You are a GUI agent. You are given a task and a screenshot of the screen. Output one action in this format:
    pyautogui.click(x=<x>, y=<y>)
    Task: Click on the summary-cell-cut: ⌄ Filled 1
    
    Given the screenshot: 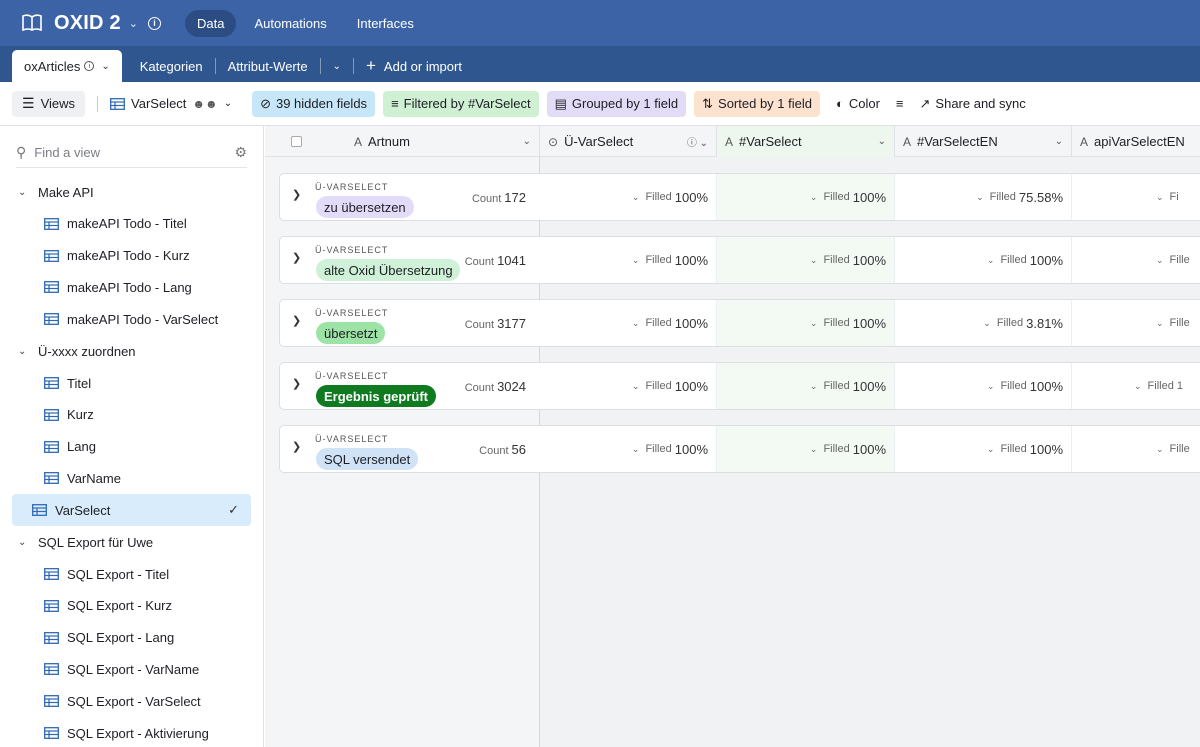 What is the action you would take?
    pyautogui.click(x=1129, y=386)
    